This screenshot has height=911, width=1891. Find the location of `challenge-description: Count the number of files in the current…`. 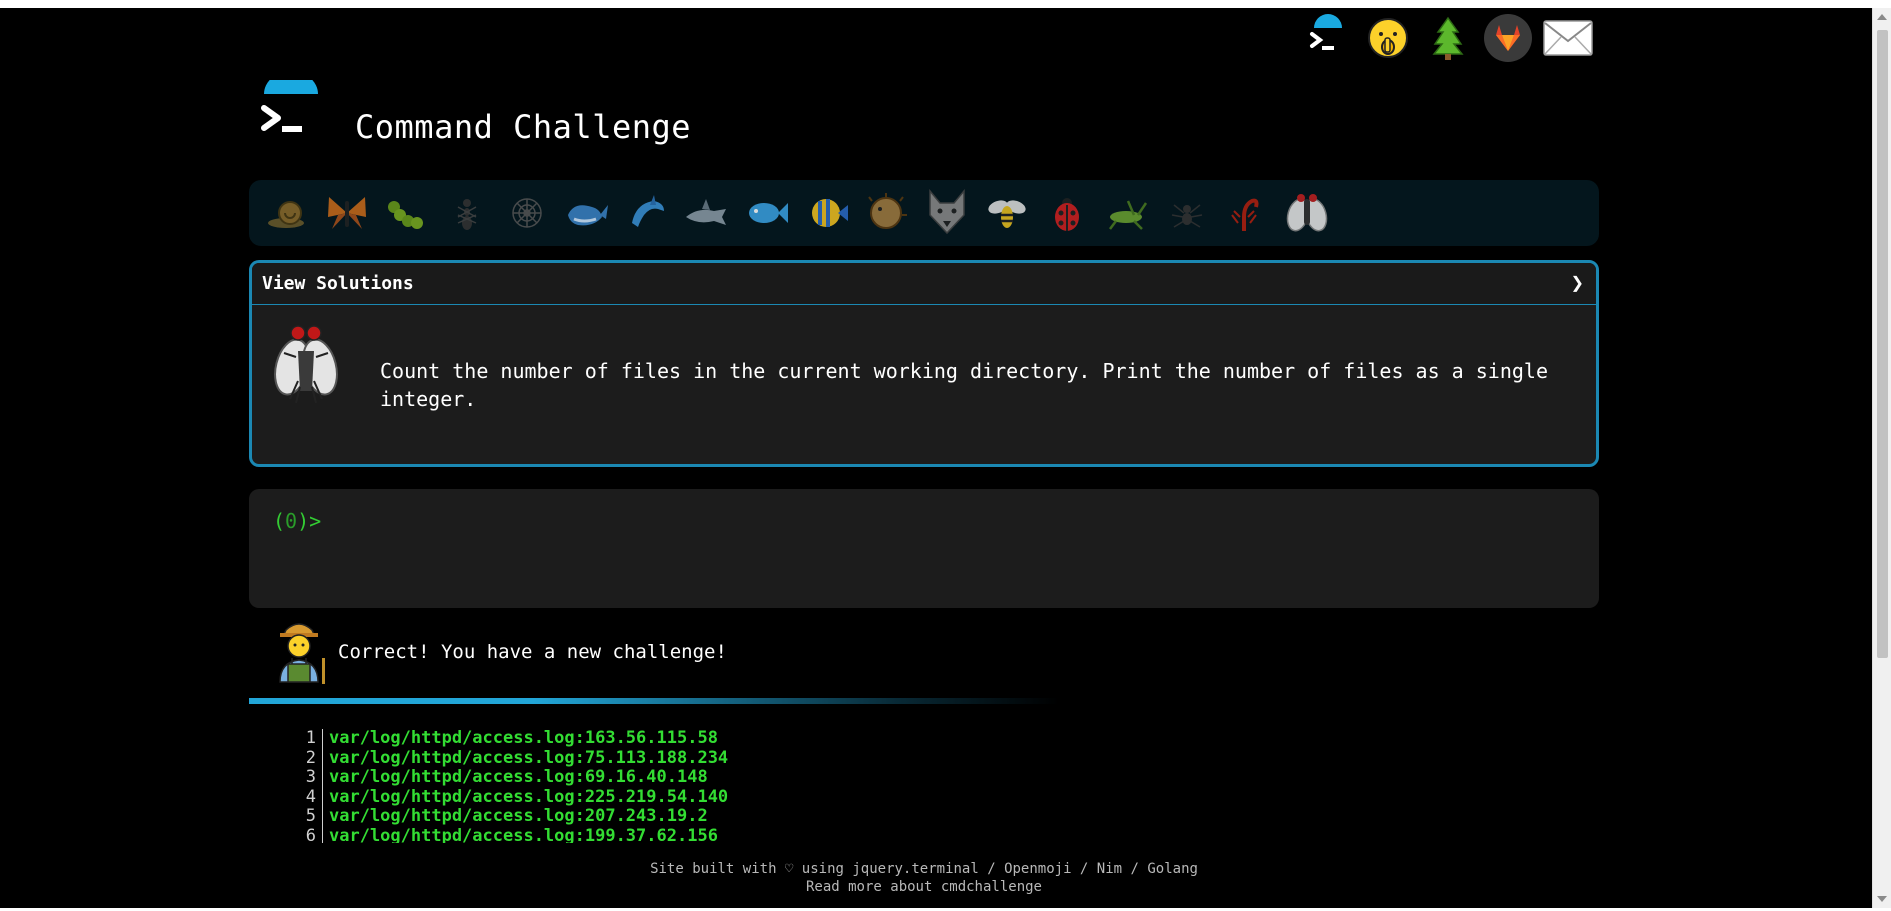

challenge-description: Count the number of files in the current… is located at coordinates (964, 385).